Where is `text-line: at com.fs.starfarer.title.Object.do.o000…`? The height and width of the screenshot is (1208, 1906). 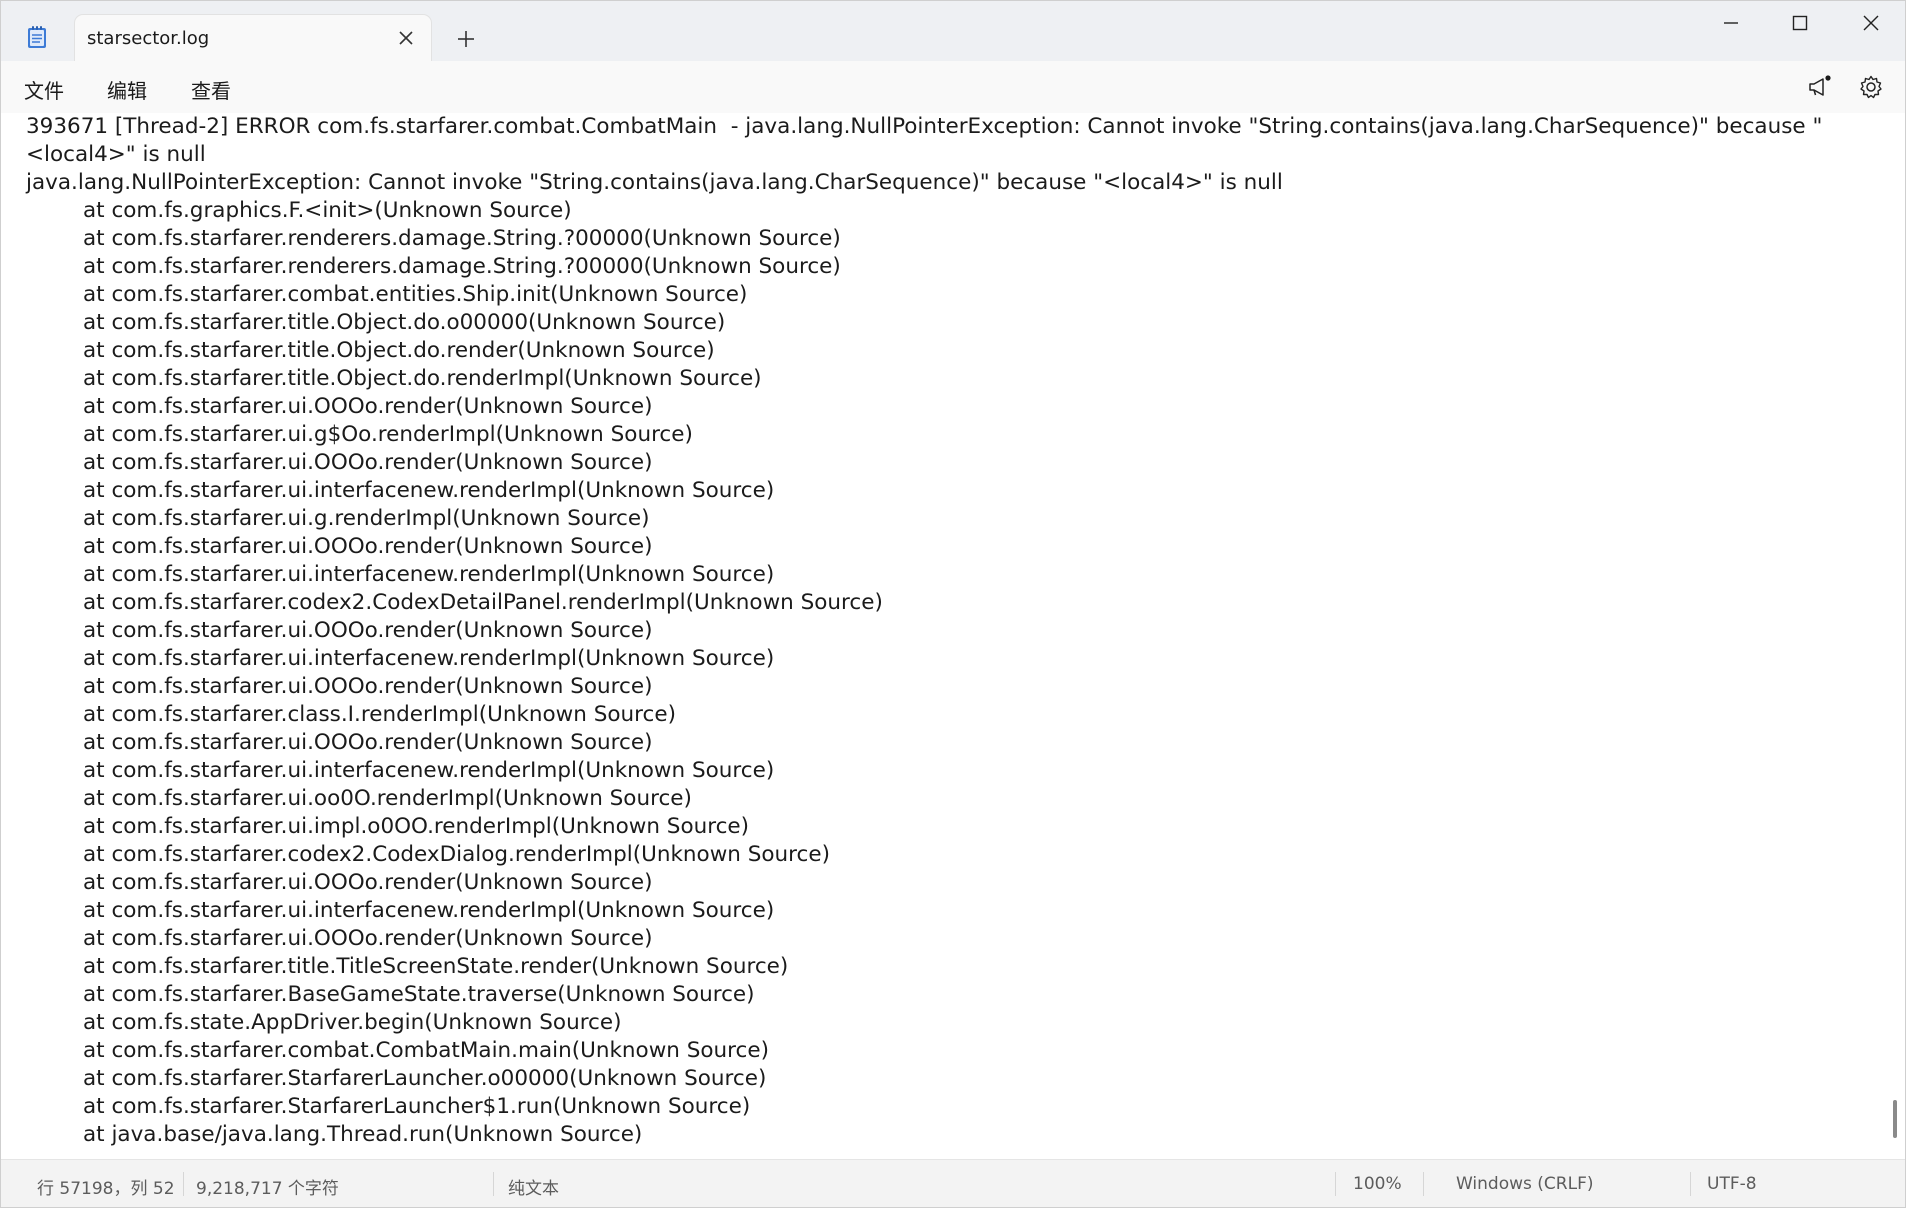
text-line: at com.fs.starfarer.title.Object.do.o000… is located at coordinates (404, 322).